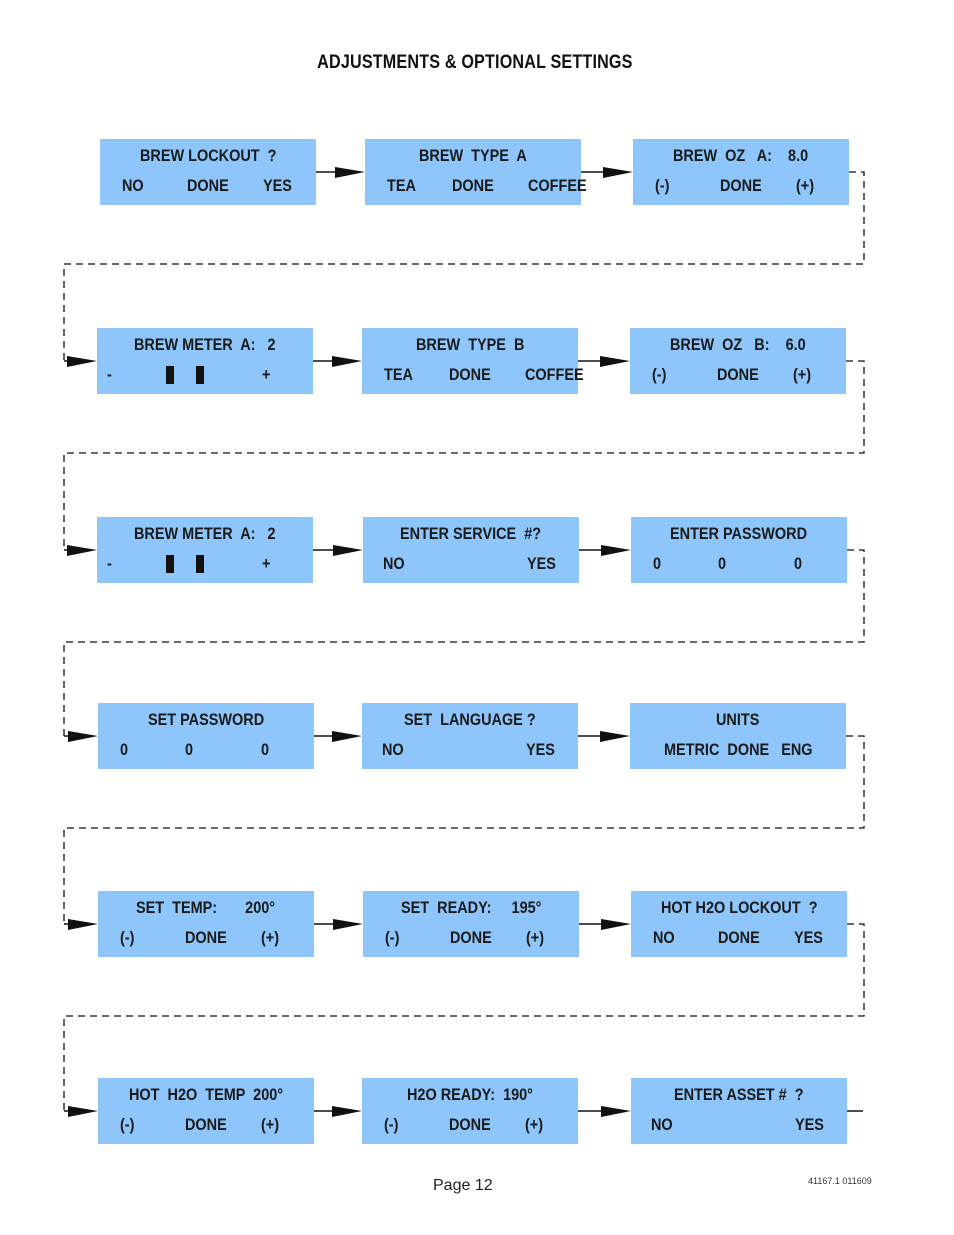  I want to click on screen-prompt: SET LANGUAGE ?, so click(470, 719).